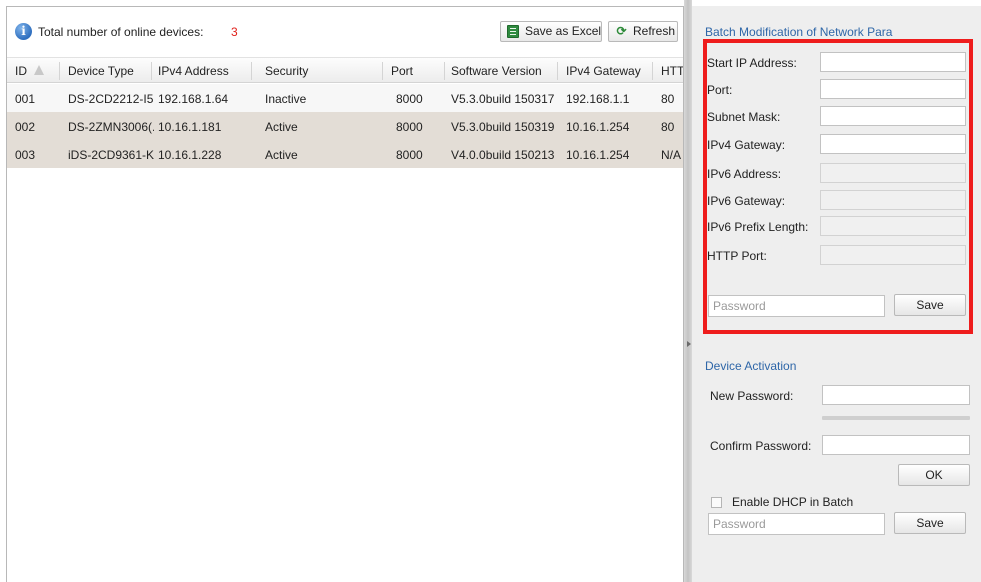  What do you see at coordinates (752, 63) in the screenshot?
I see `start-ip-address-label: Start IP Address:` at bounding box center [752, 63].